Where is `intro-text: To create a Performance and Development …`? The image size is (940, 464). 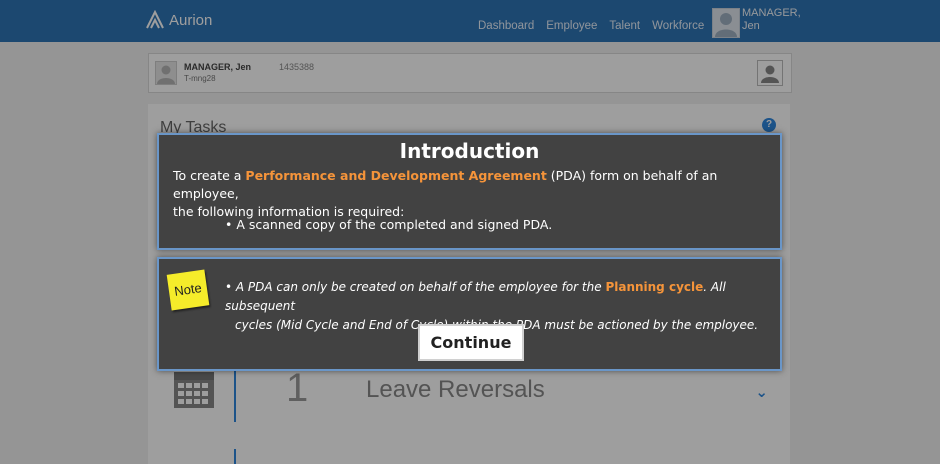 intro-text: To create a Performance and Development … is located at coordinates (473, 194).